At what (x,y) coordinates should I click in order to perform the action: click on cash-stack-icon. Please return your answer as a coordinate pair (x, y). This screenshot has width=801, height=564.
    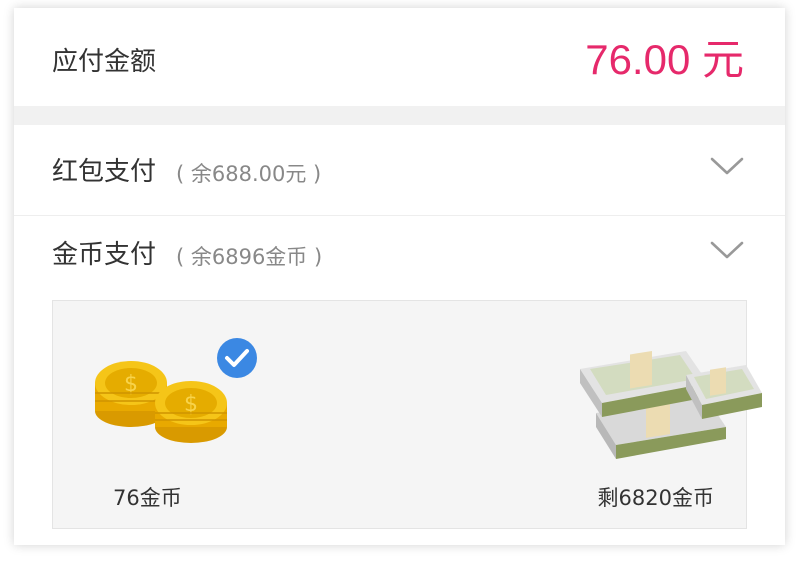
    Looking at the image, I should click on (671, 404).